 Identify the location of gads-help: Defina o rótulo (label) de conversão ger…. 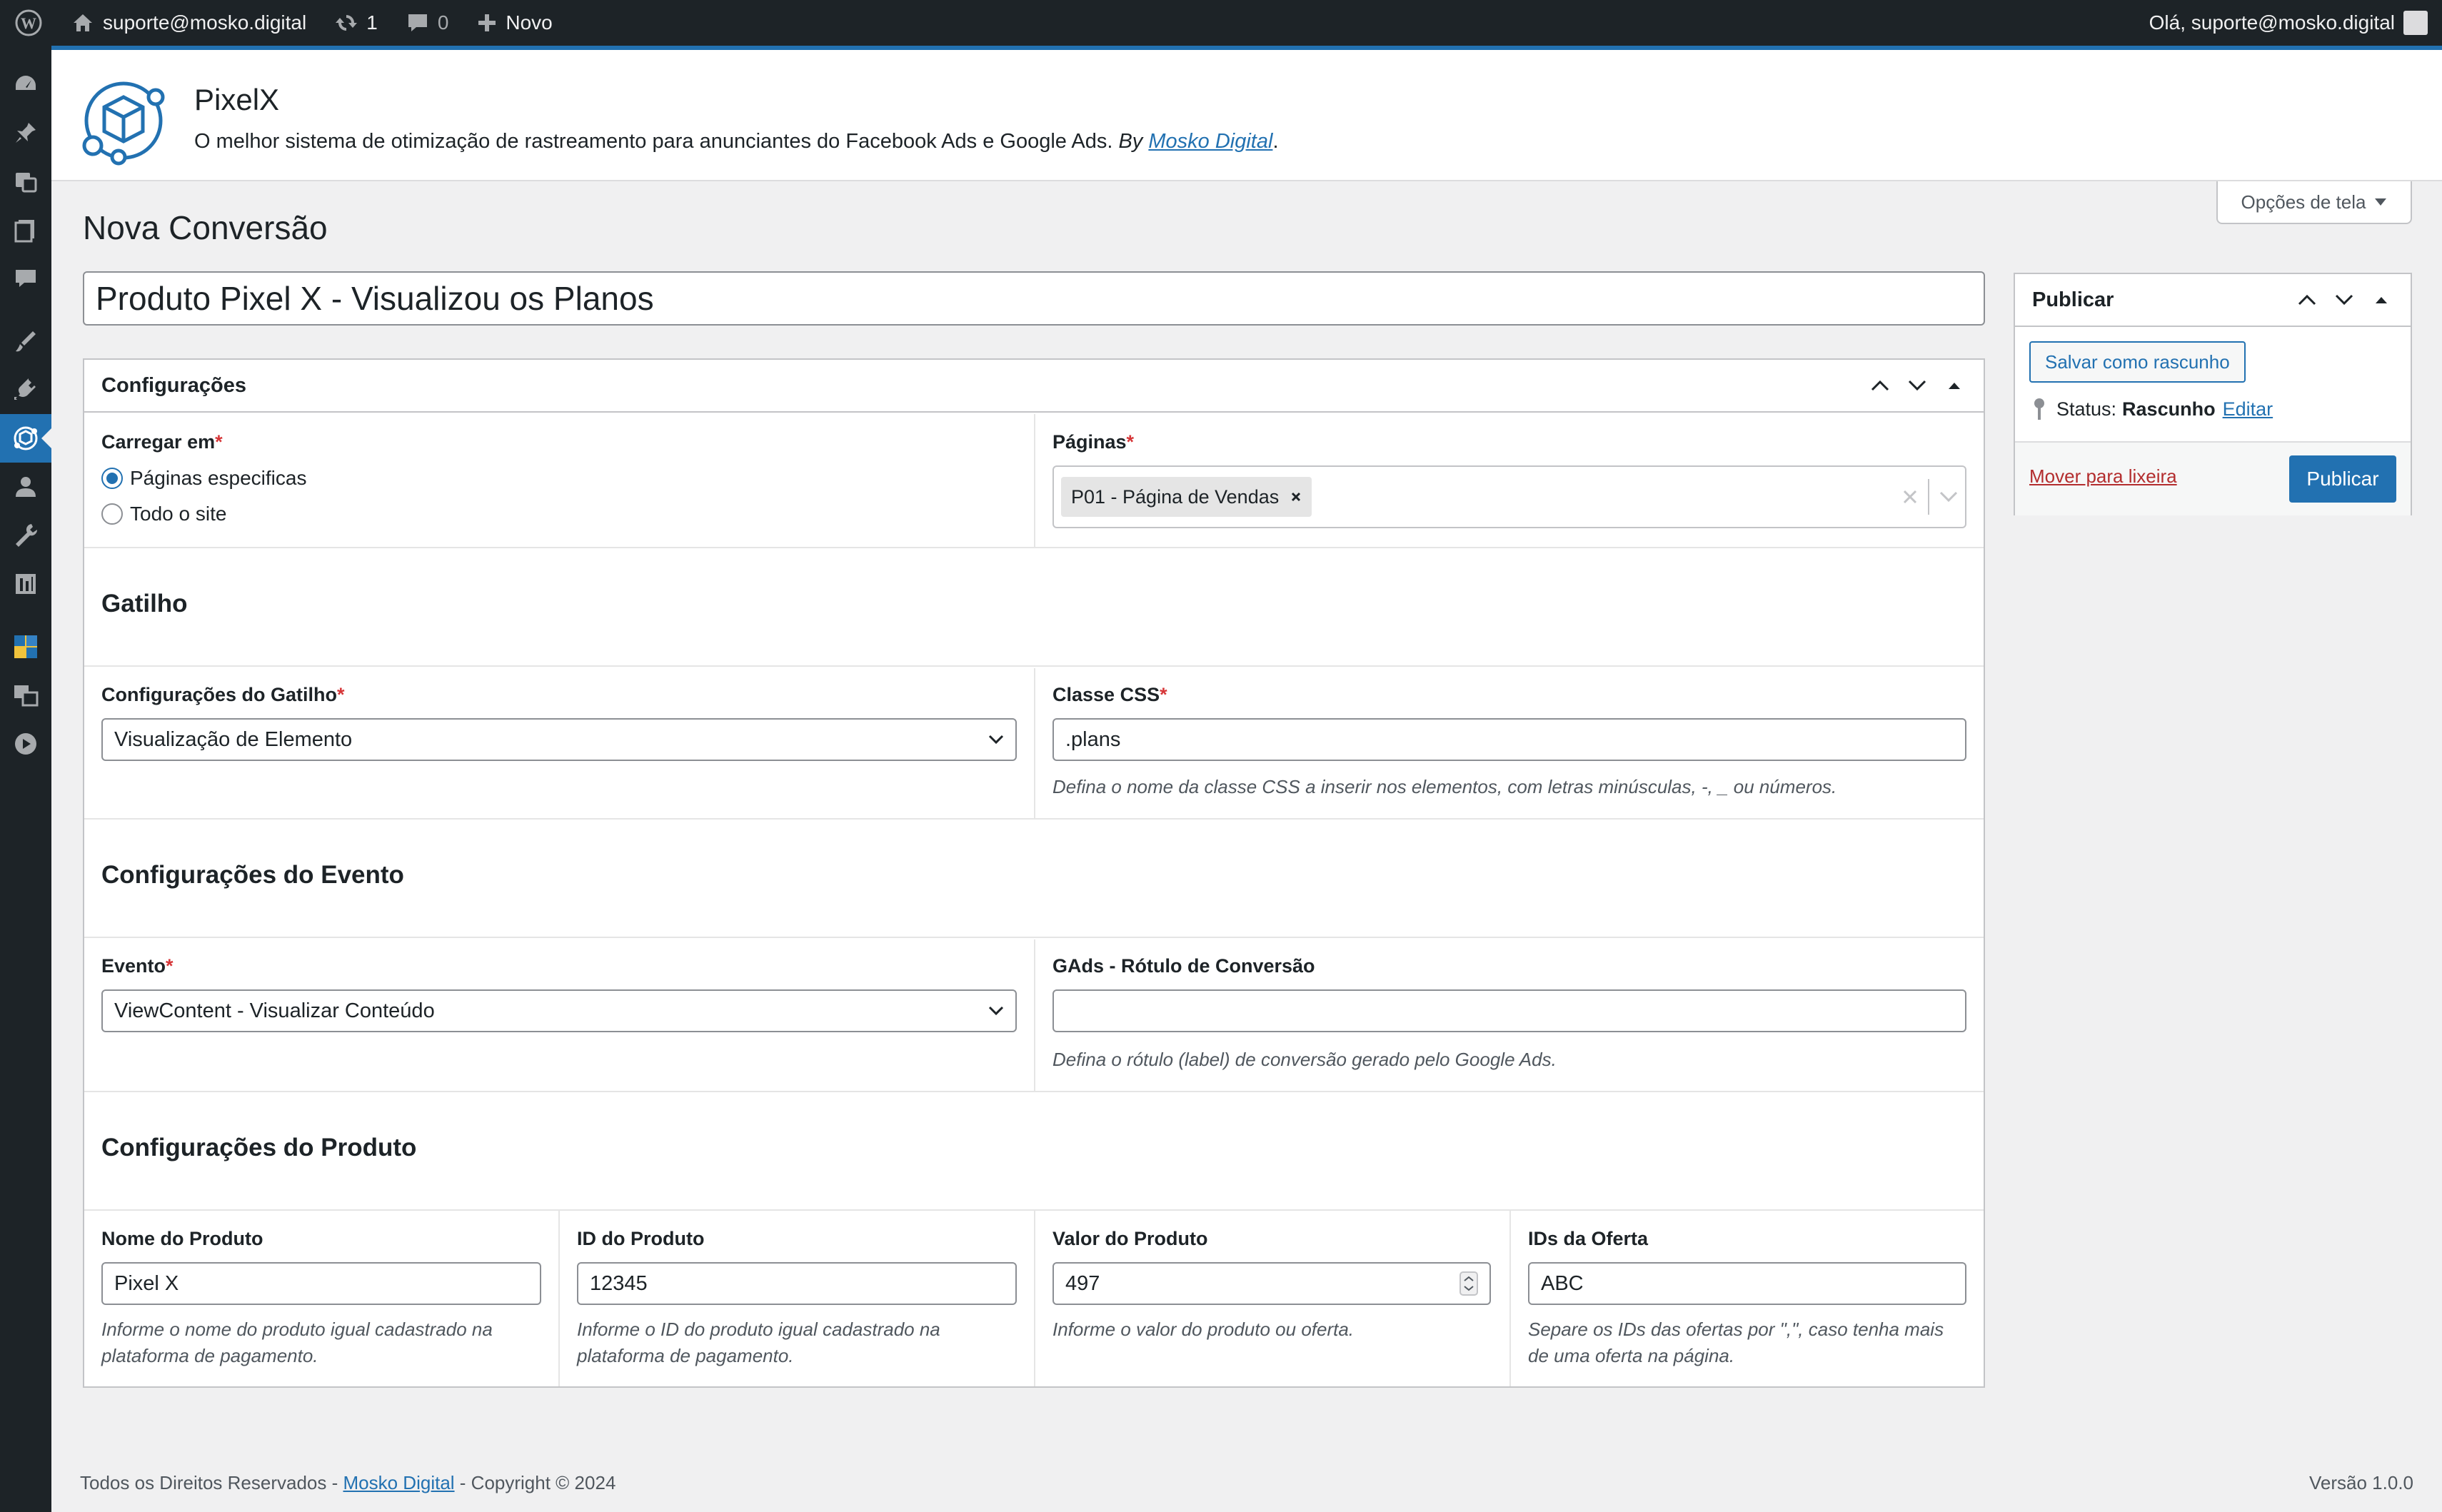
(1304, 1059).